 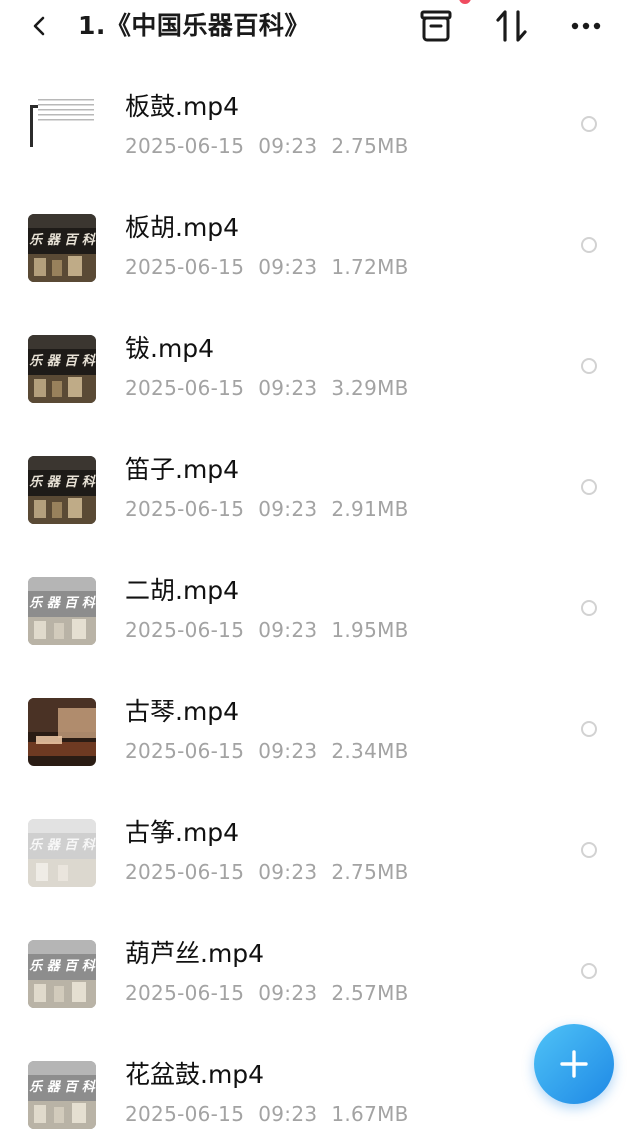 What do you see at coordinates (182, 832) in the screenshot?
I see `file-name: 古筝.mp4` at bounding box center [182, 832].